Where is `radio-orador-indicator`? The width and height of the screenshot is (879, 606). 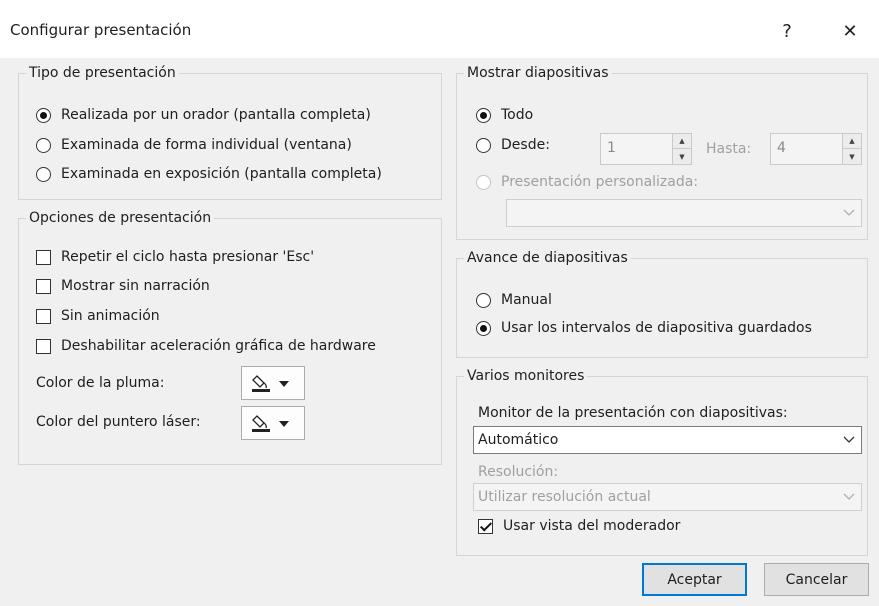
radio-orador-indicator is located at coordinates (43, 115).